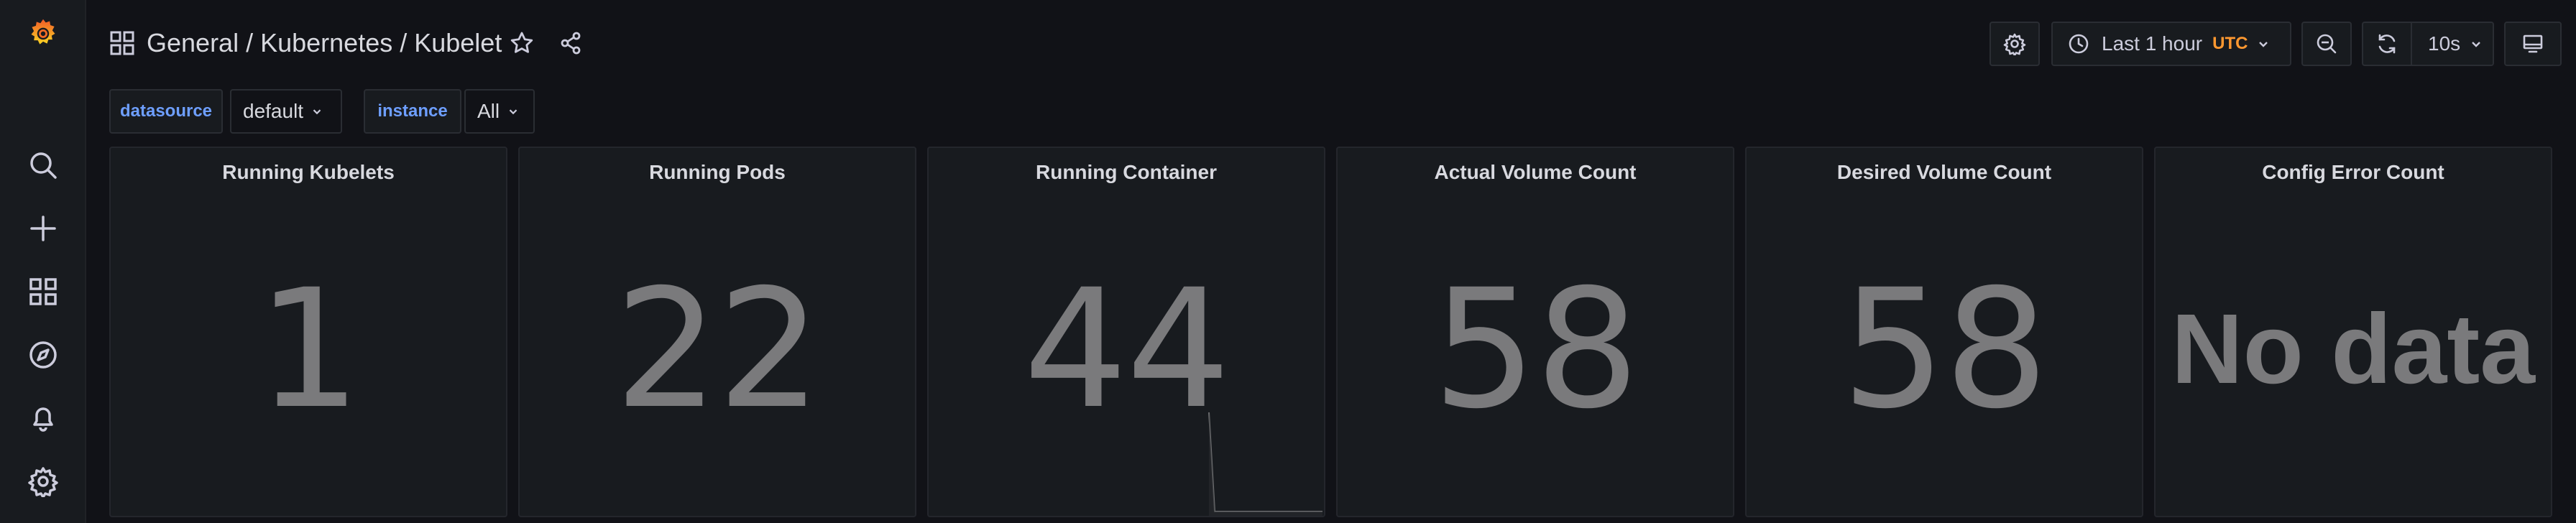 This screenshot has width=2576, height=523. What do you see at coordinates (488, 111) in the screenshot?
I see `variable-value-instance: All` at bounding box center [488, 111].